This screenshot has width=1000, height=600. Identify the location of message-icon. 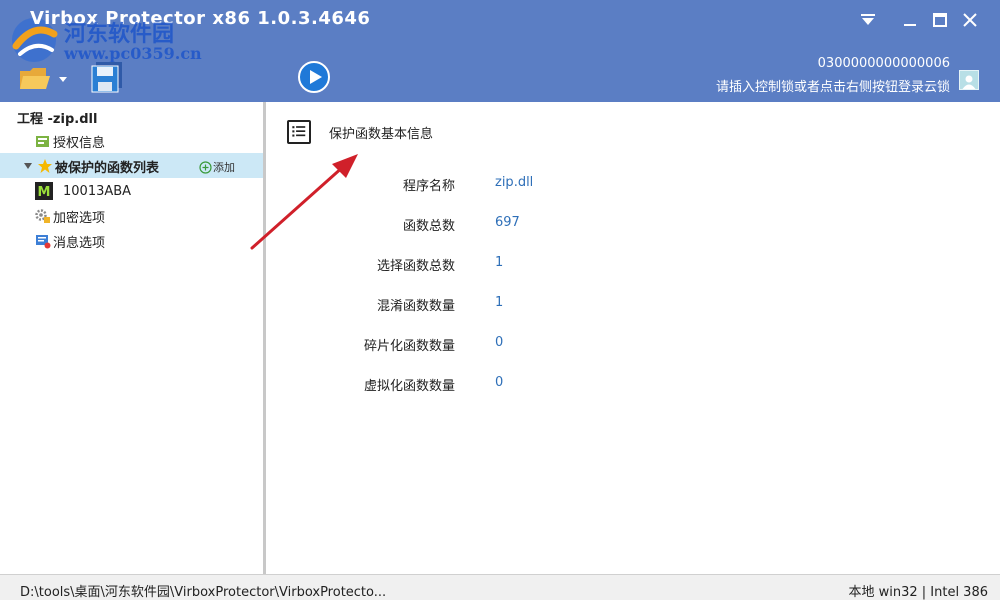
(43, 242).